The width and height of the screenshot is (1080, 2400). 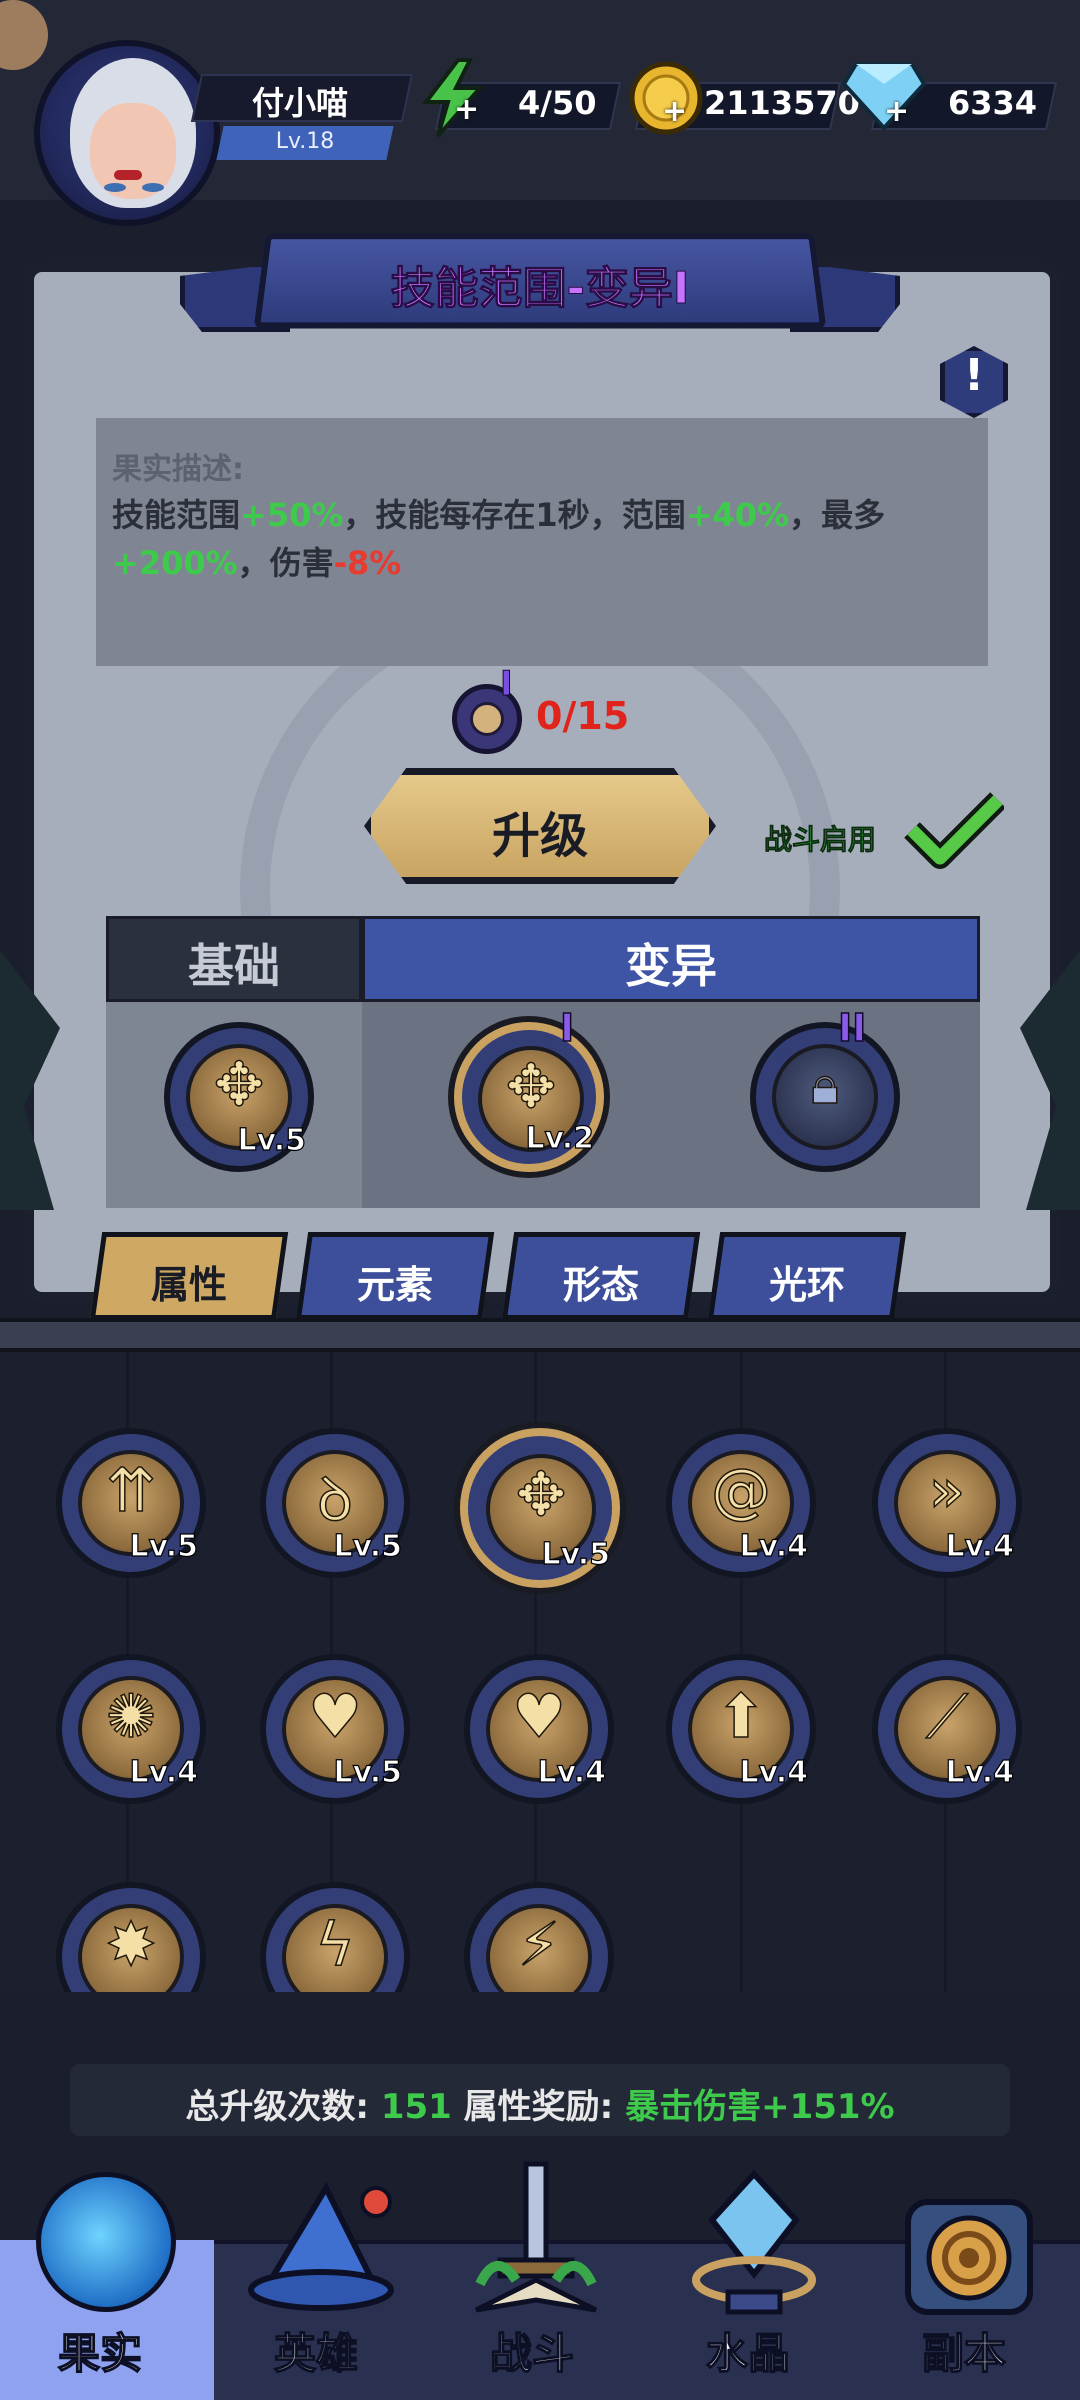 I want to click on nav-fruit-label: 果实, so click(x=100, y=2353).